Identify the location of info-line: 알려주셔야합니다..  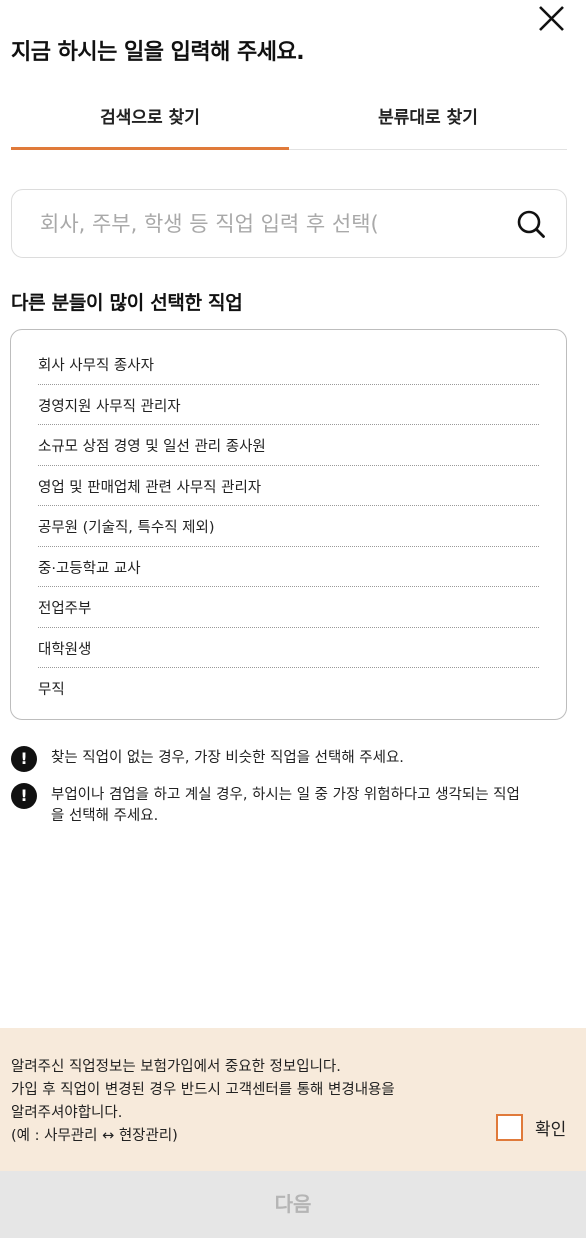
(67, 1113).